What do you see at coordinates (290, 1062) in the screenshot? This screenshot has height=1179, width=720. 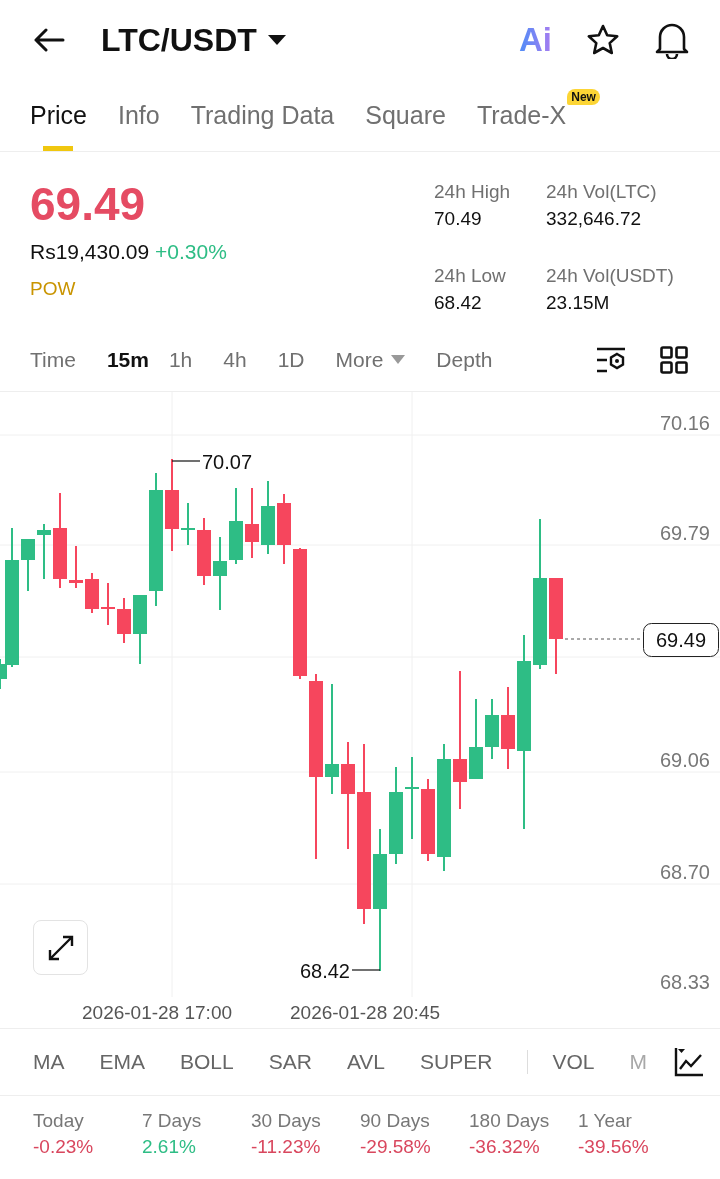 I see `indicator-option: SAR` at bounding box center [290, 1062].